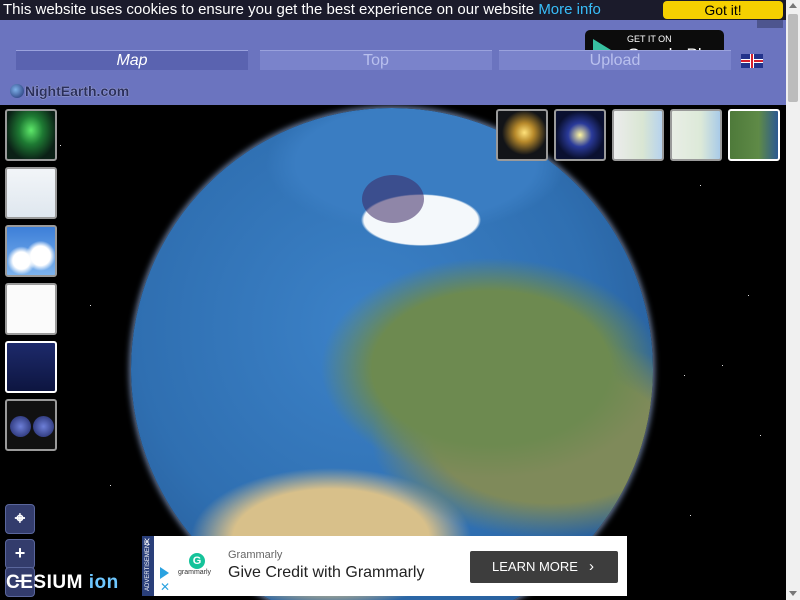 This screenshot has width=800, height=600. What do you see at coordinates (20, 554) in the screenshot?
I see `zoom-in-button: +` at bounding box center [20, 554].